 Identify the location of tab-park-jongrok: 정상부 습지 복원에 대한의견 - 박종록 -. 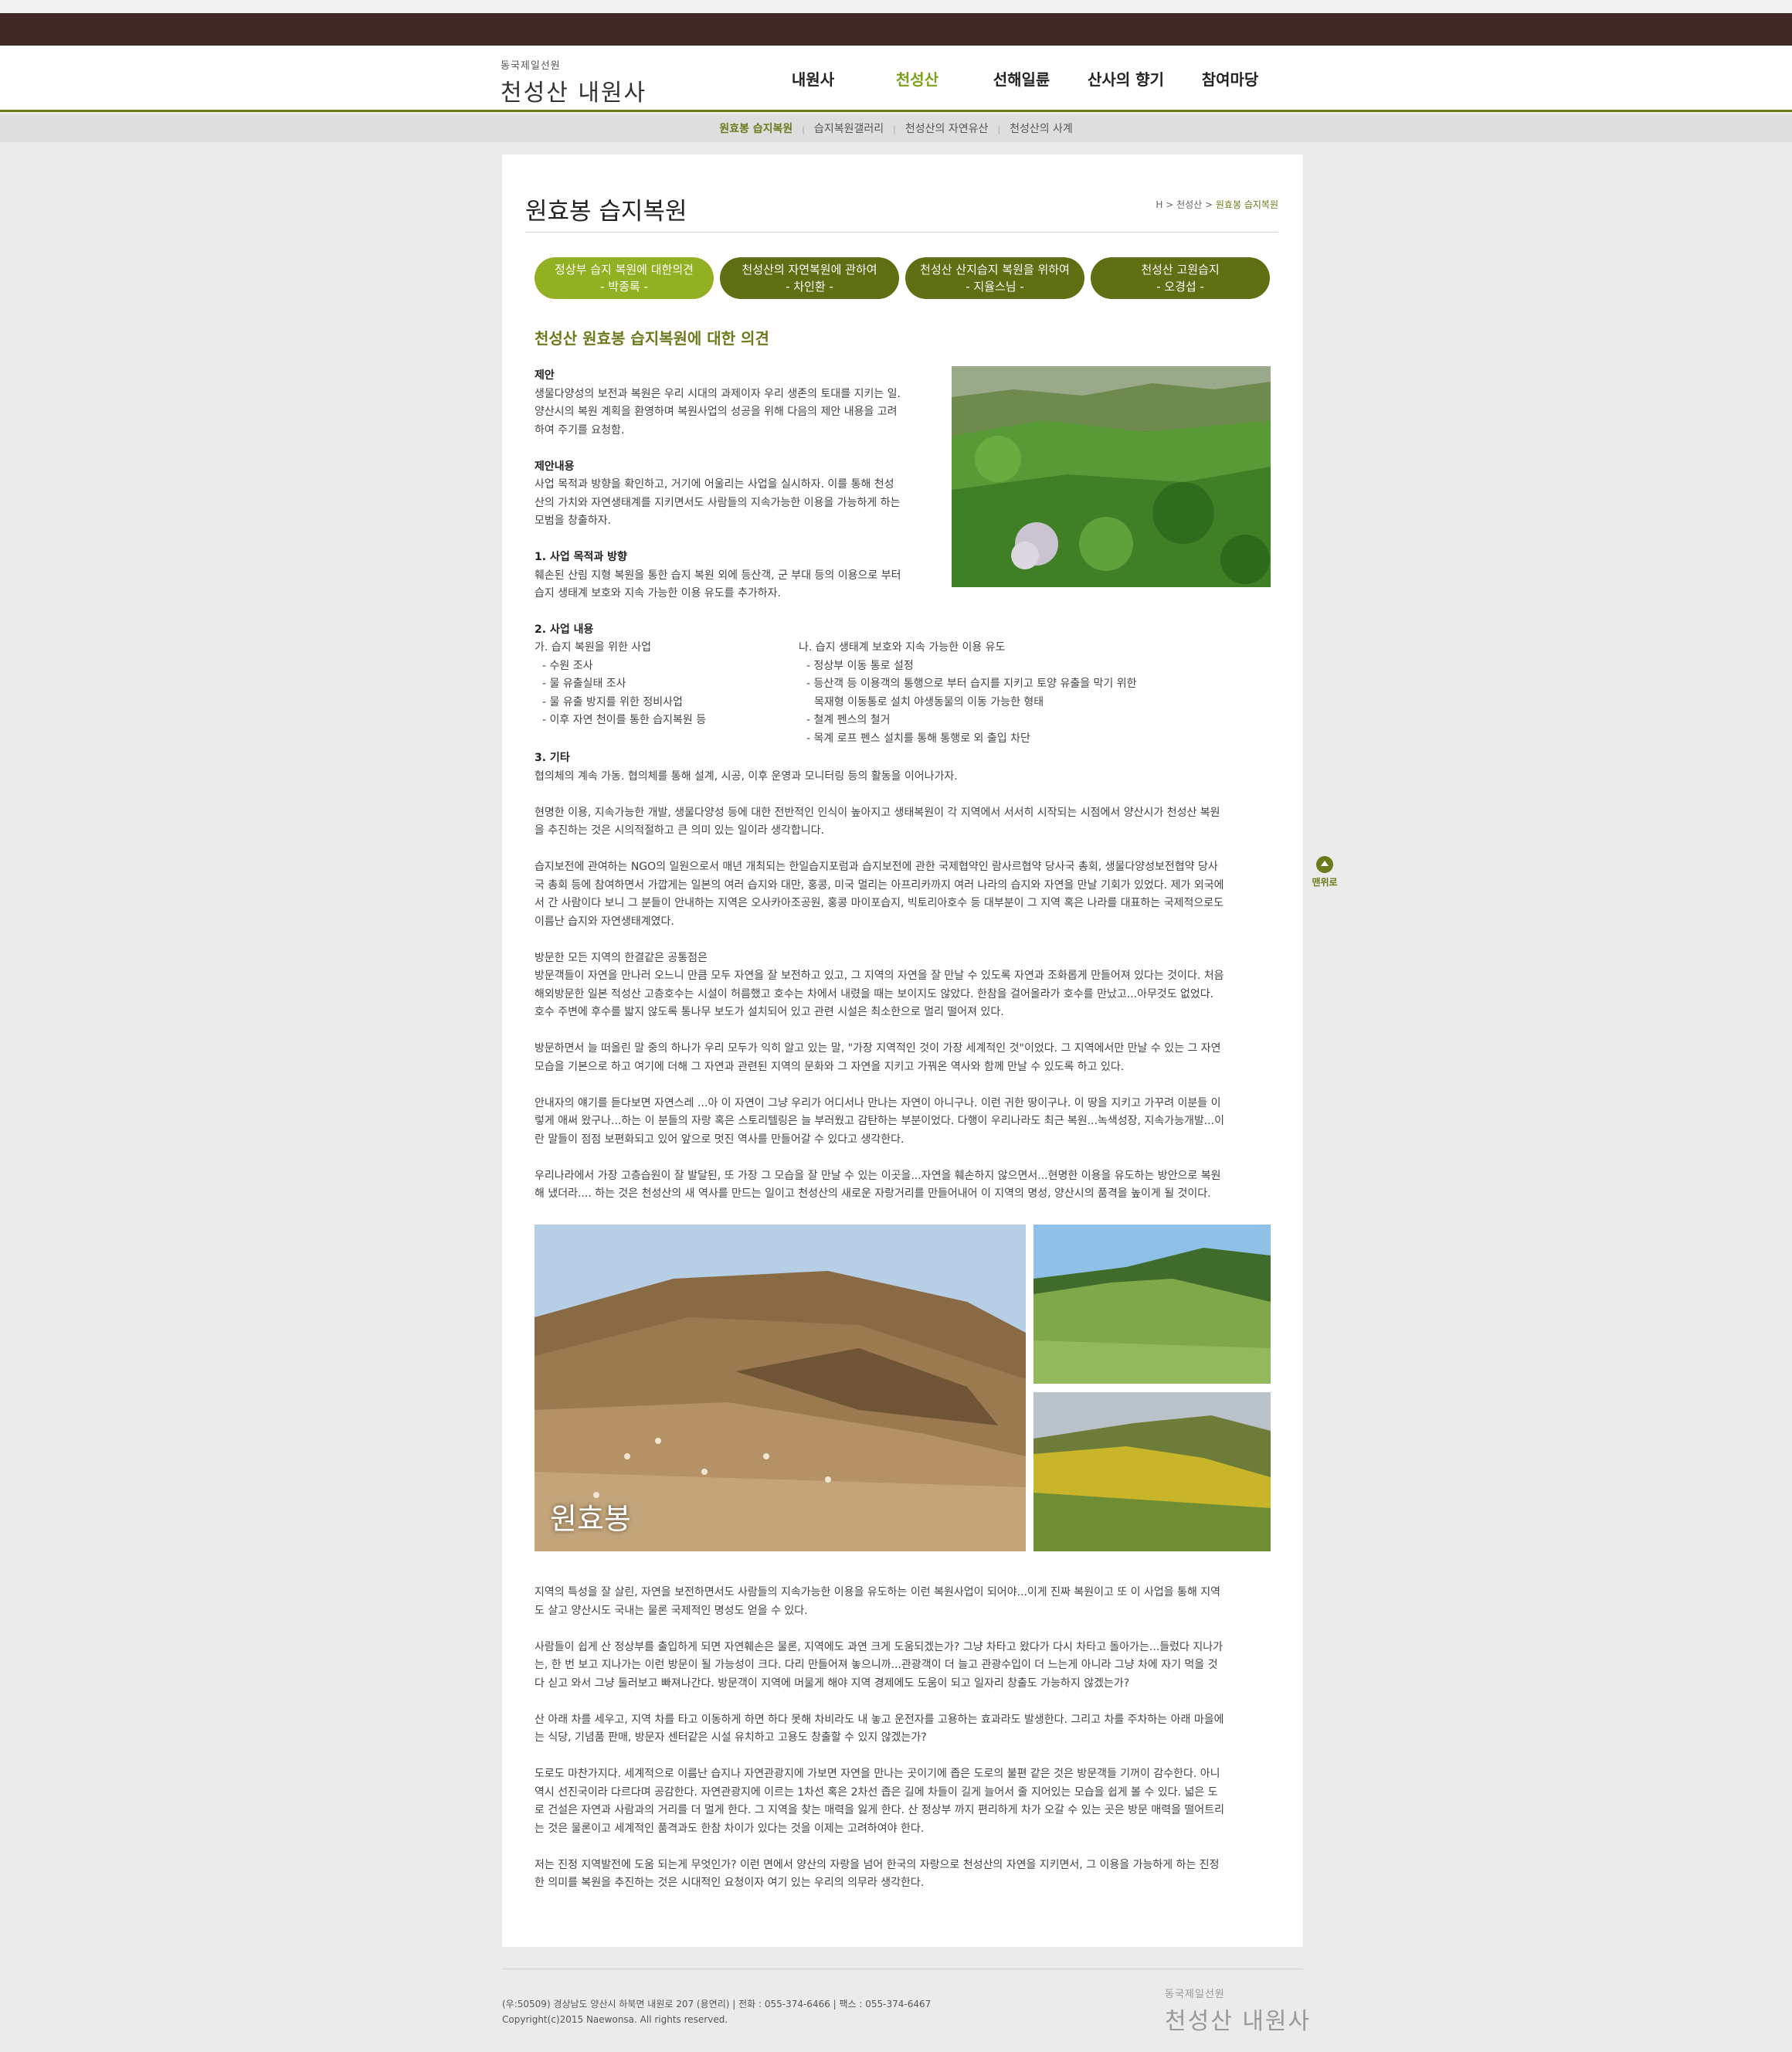
(624, 278).